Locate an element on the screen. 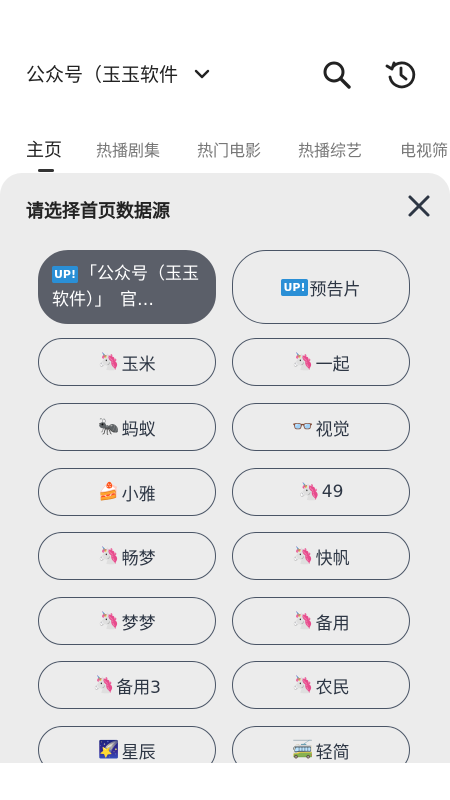 Image resolution: width=450 pixels, height=800 pixels. source-option: 🦄 备用3 is located at coordinates (127, 685).